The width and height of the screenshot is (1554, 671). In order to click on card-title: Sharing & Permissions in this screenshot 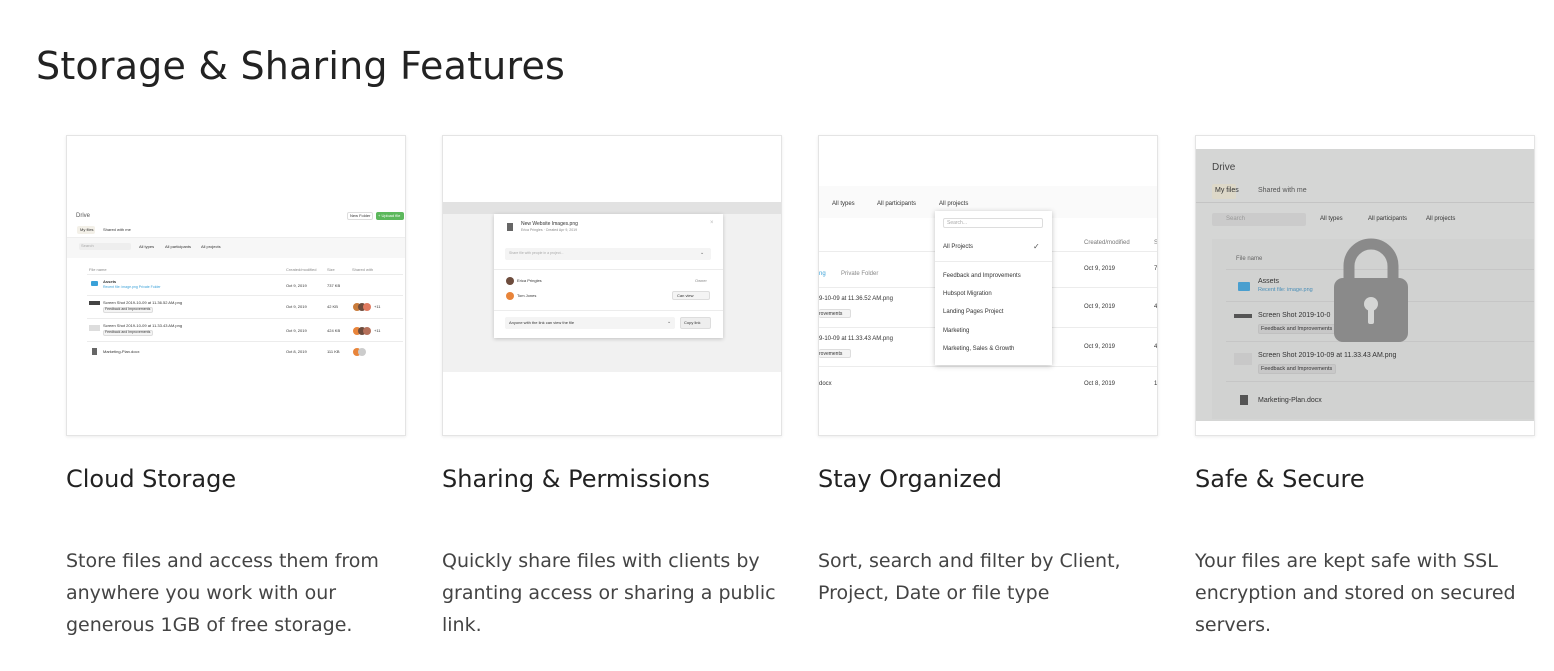, I will do `click(576, 479)`.